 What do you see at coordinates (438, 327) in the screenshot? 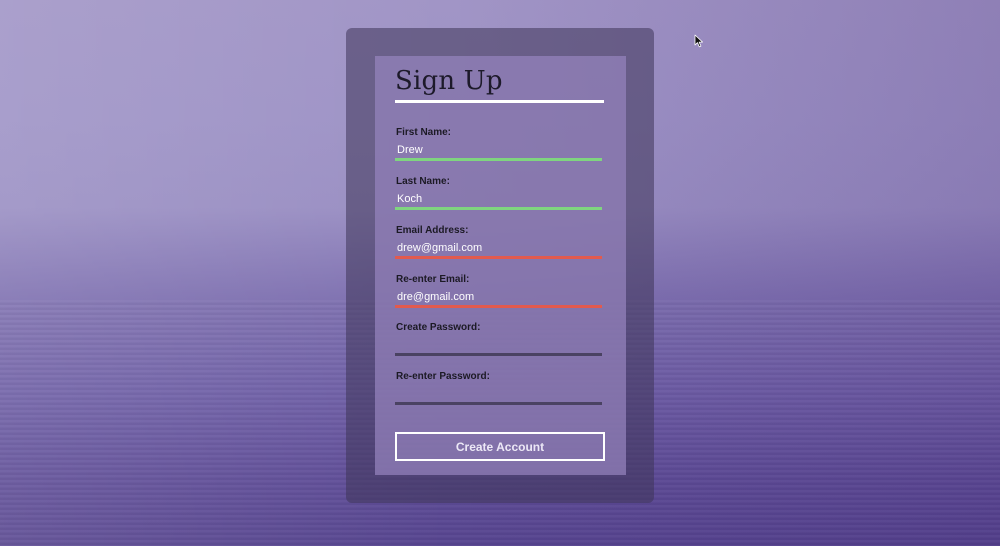
I see `password-label: Create Password:` at bounding box center [438, 327].